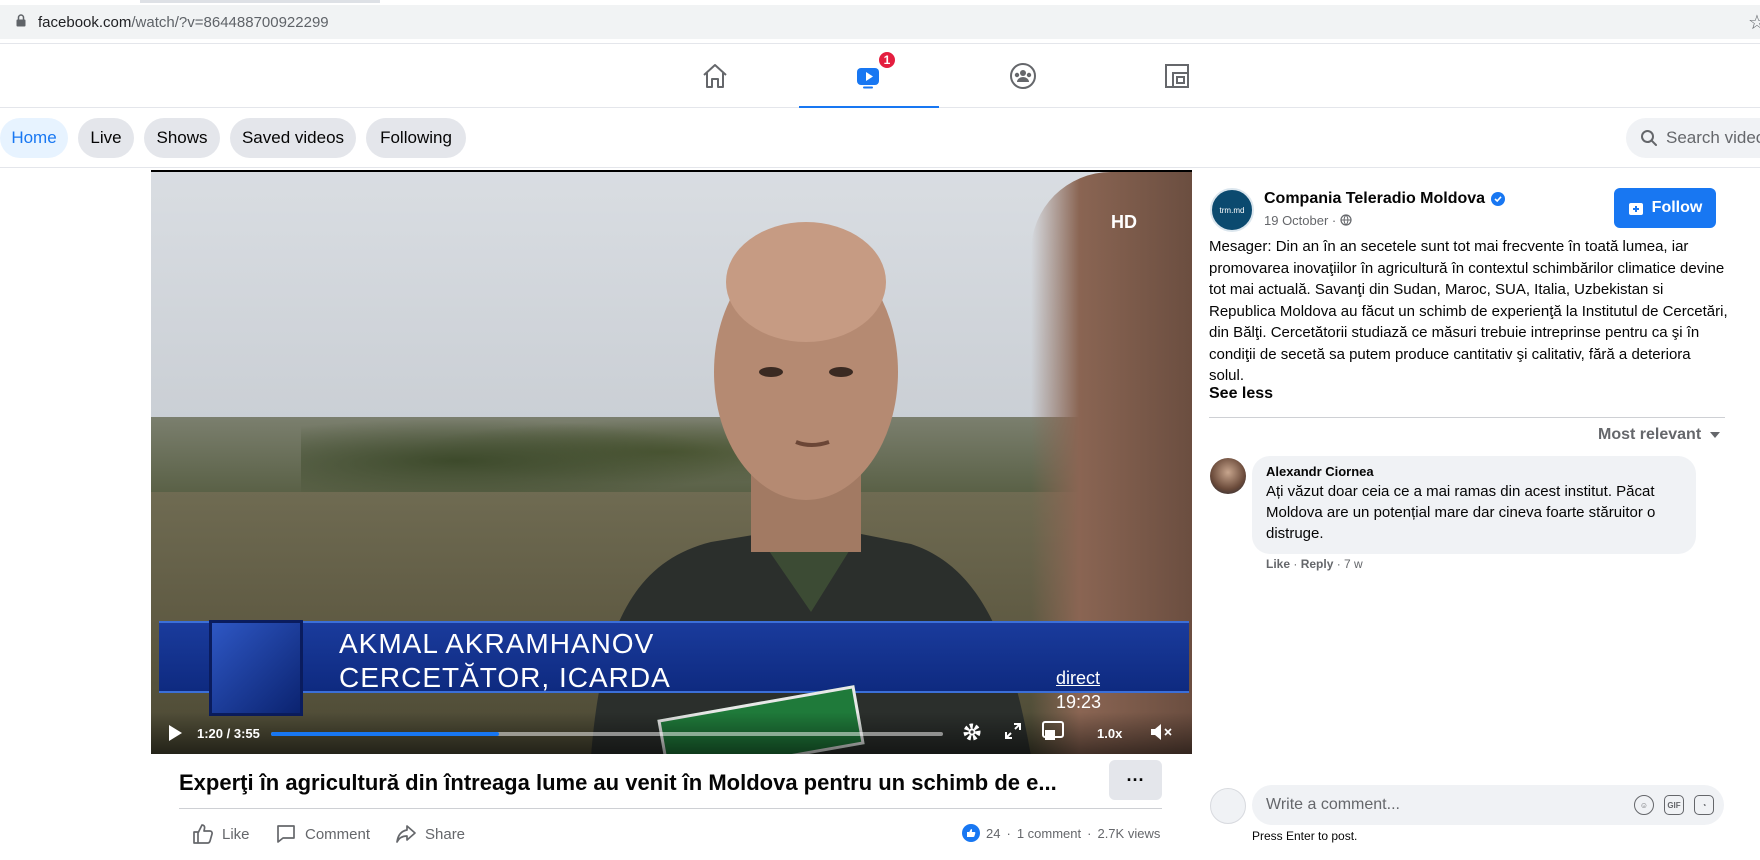 The height and width of the screenshot is (860, 1760). I want to click on lock-icon, so click(21, 20).